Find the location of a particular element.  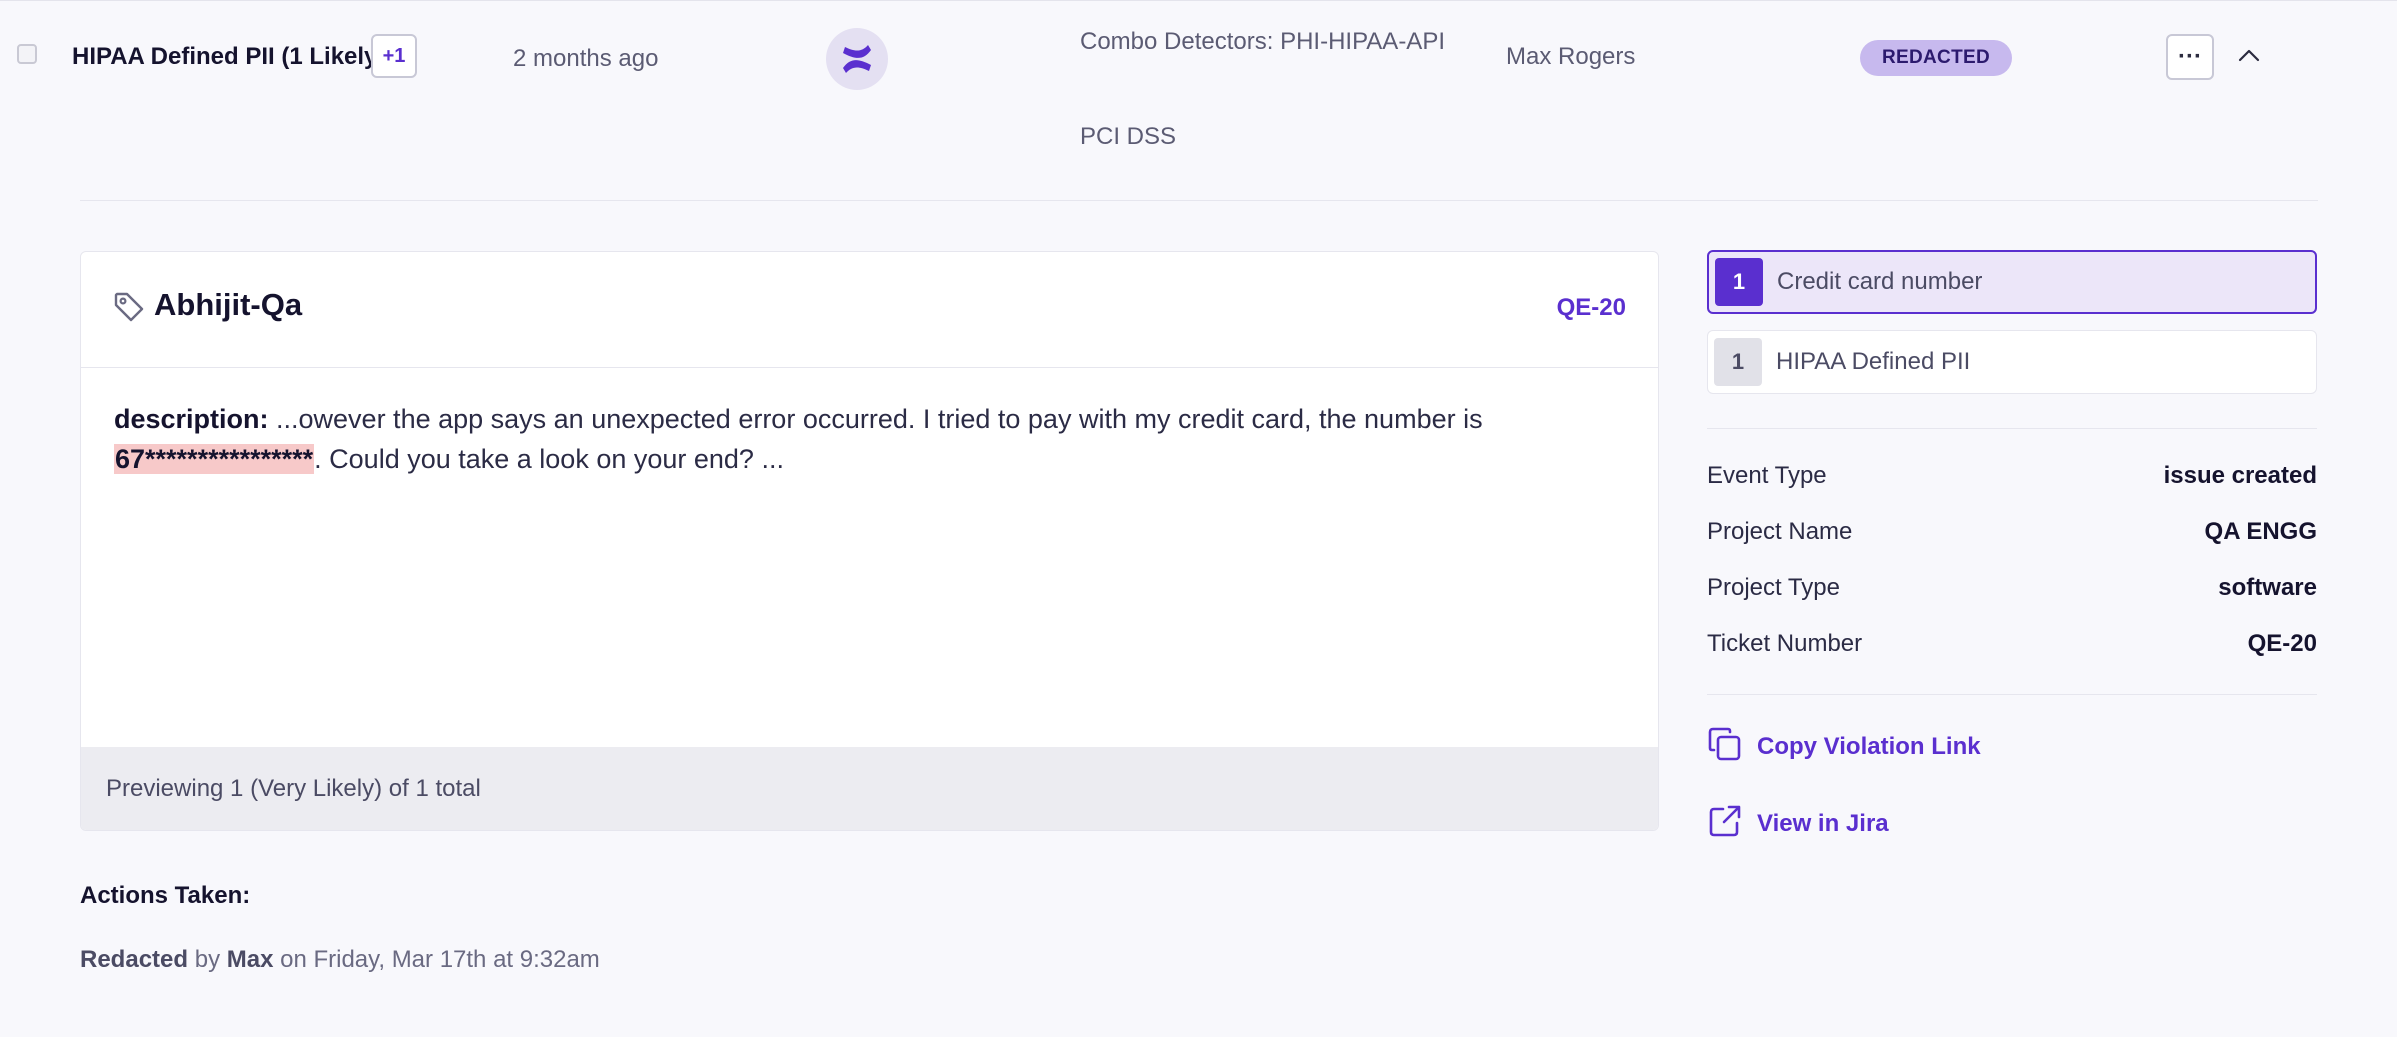

detection-item-credit-card: 1 Credit card number is located at coordinates (2012, 282).